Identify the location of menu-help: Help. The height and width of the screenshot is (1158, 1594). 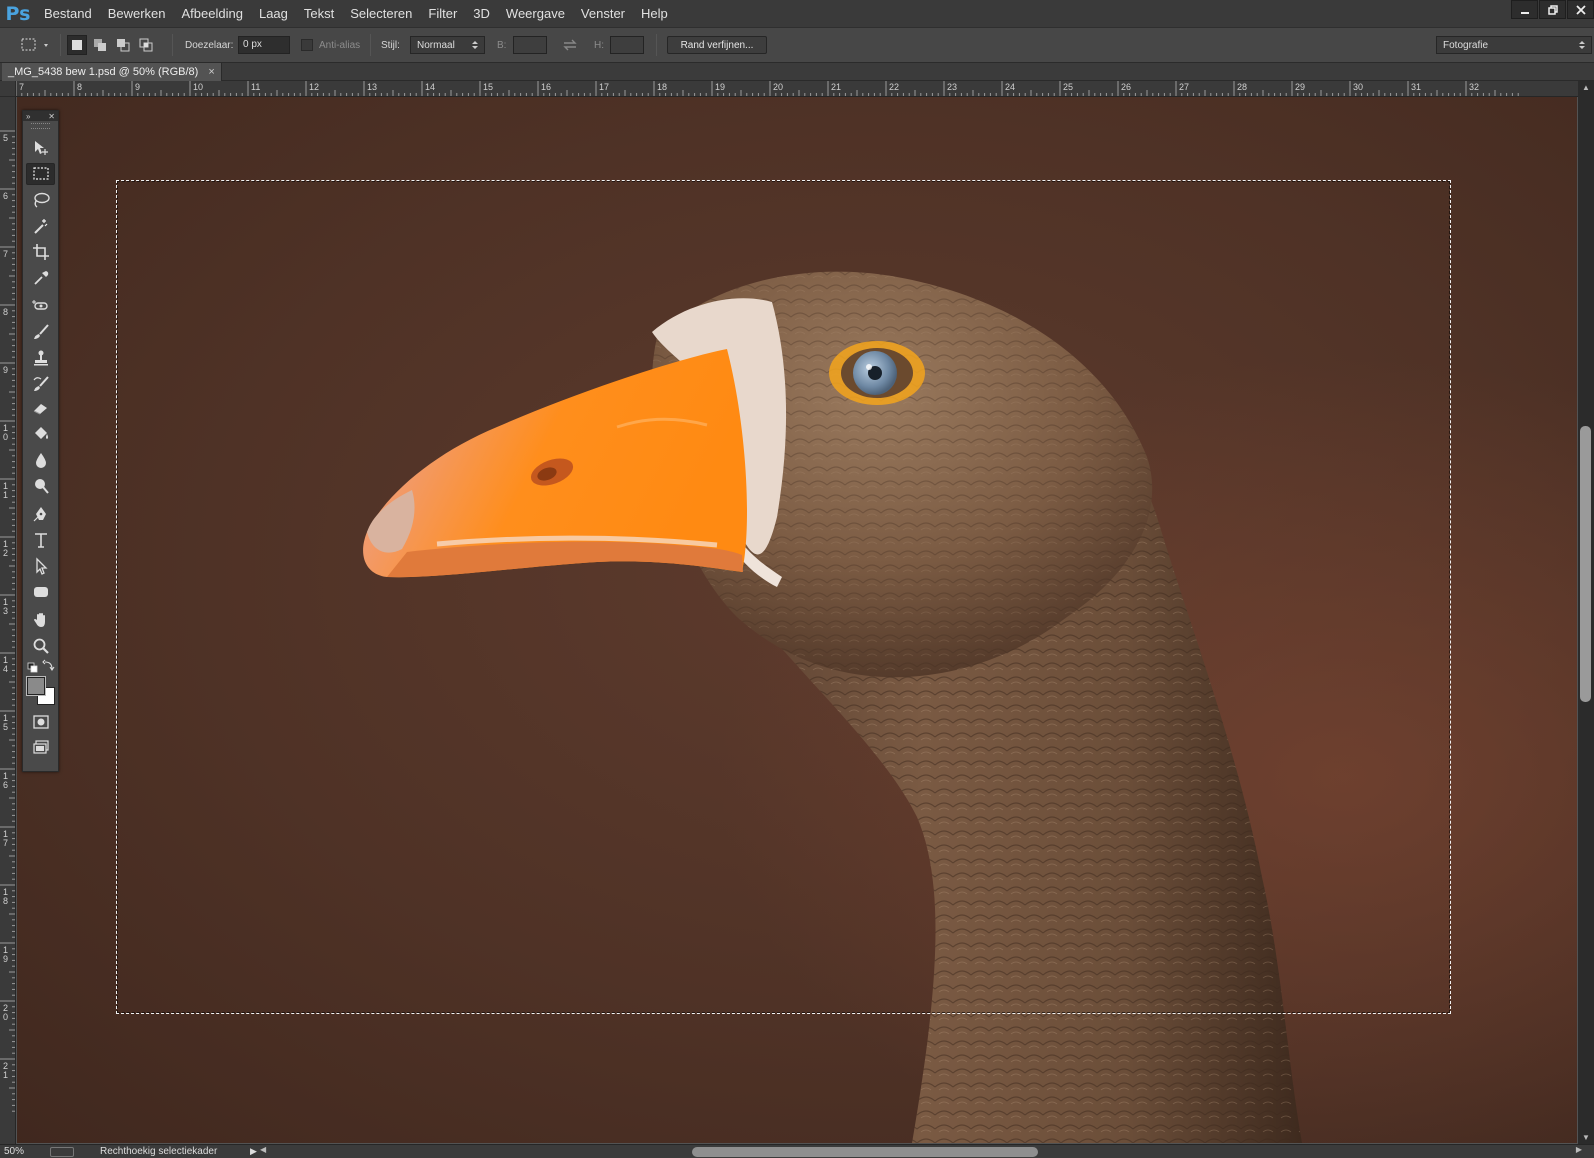
(654, 13).